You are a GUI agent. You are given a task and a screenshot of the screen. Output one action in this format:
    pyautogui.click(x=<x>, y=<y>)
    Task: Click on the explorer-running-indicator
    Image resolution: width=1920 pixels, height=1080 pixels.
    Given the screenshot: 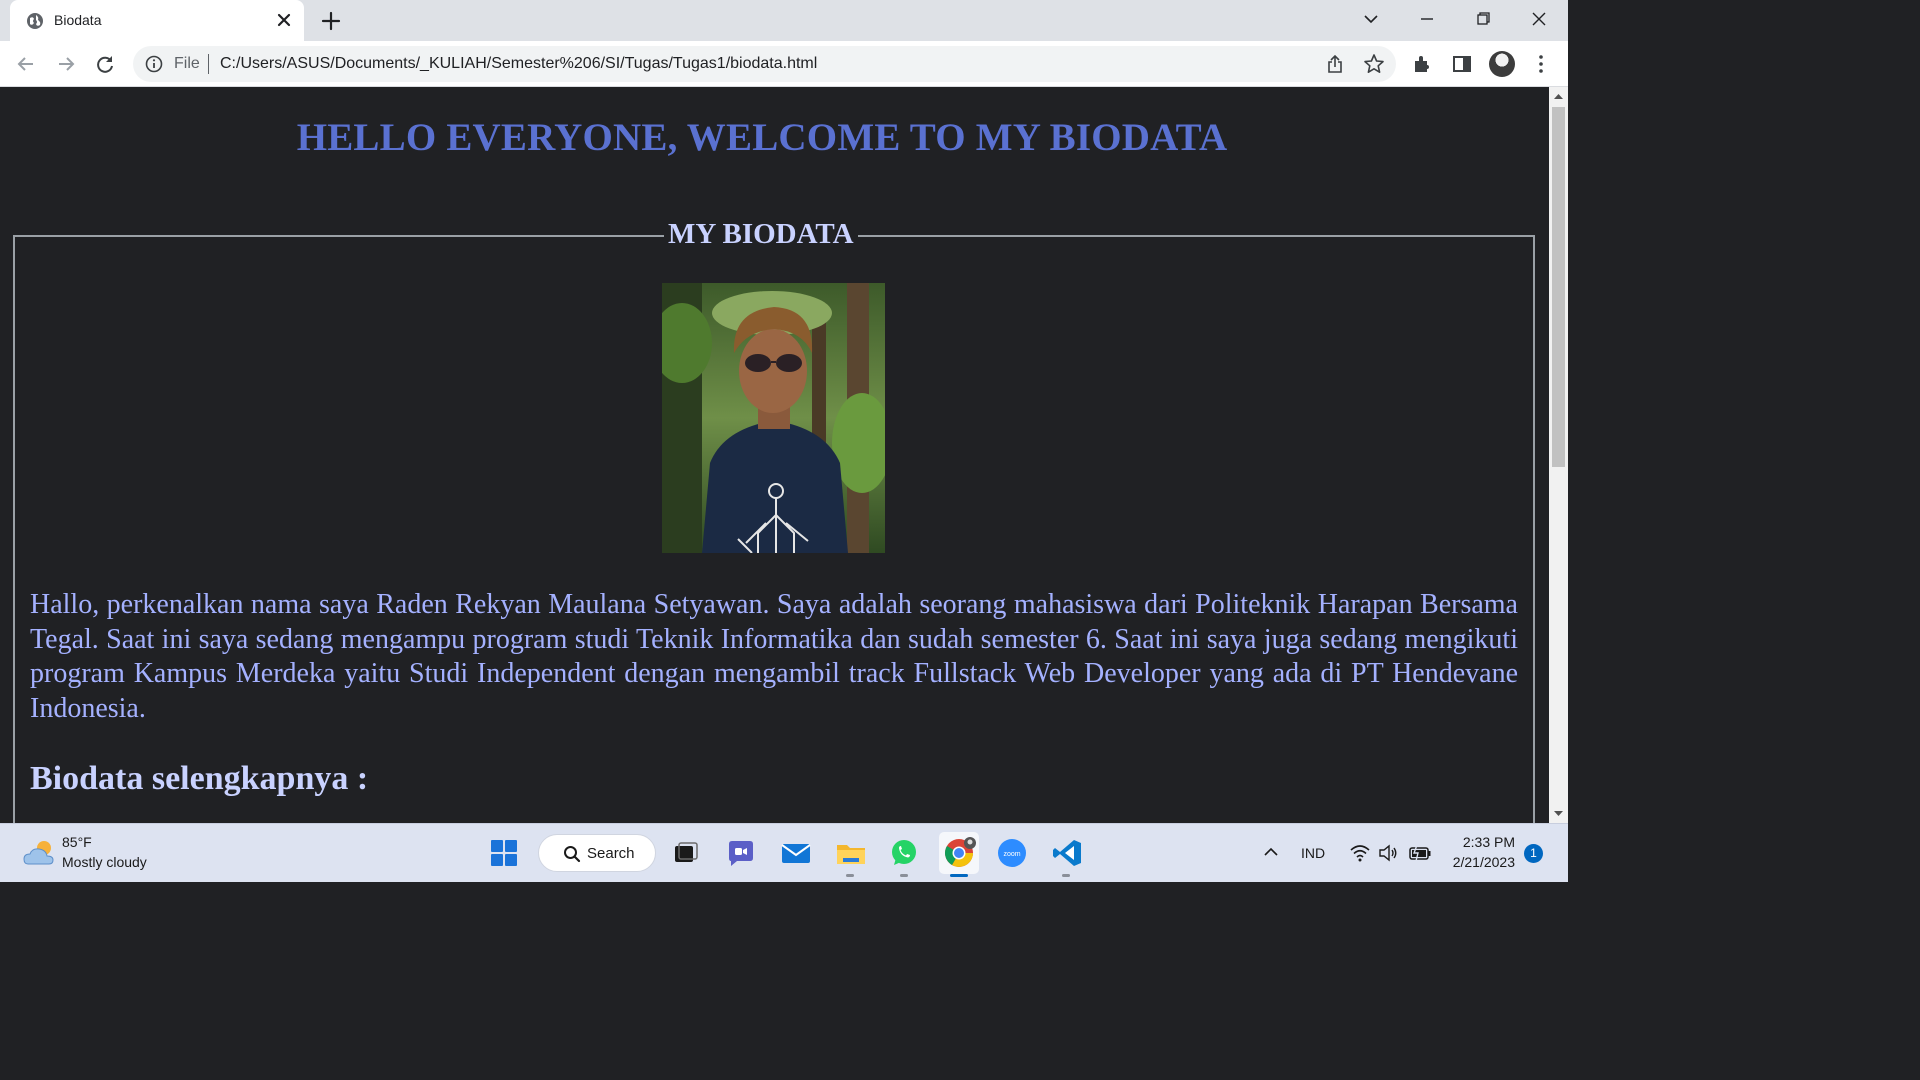 What is the action you would take?
    pyautogui.click(x=850, y=875)
    